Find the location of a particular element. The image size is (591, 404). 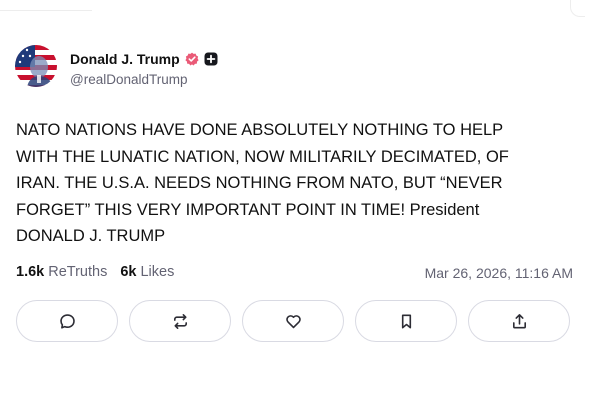

reply-icon is located at coordinates (67, 321).